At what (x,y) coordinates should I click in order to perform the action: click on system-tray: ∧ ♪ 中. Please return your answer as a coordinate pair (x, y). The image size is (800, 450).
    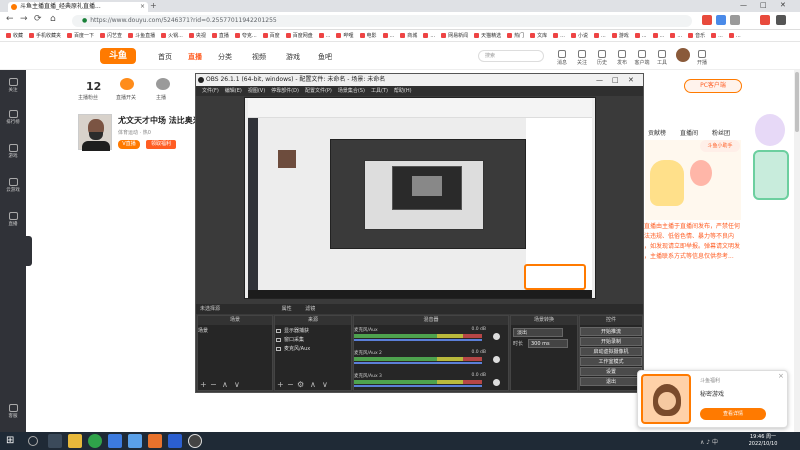
    Looking at the image, I should click on (709, 441).